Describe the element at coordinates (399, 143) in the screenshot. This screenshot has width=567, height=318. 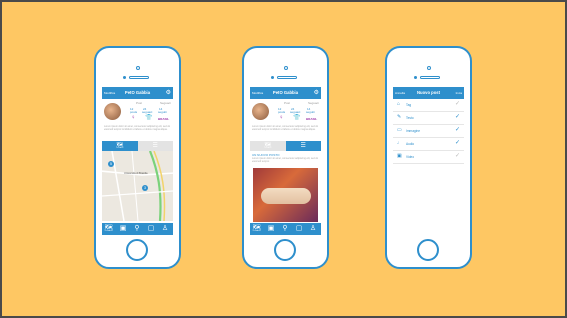
I see `microphone-icon: ♩` at that location.